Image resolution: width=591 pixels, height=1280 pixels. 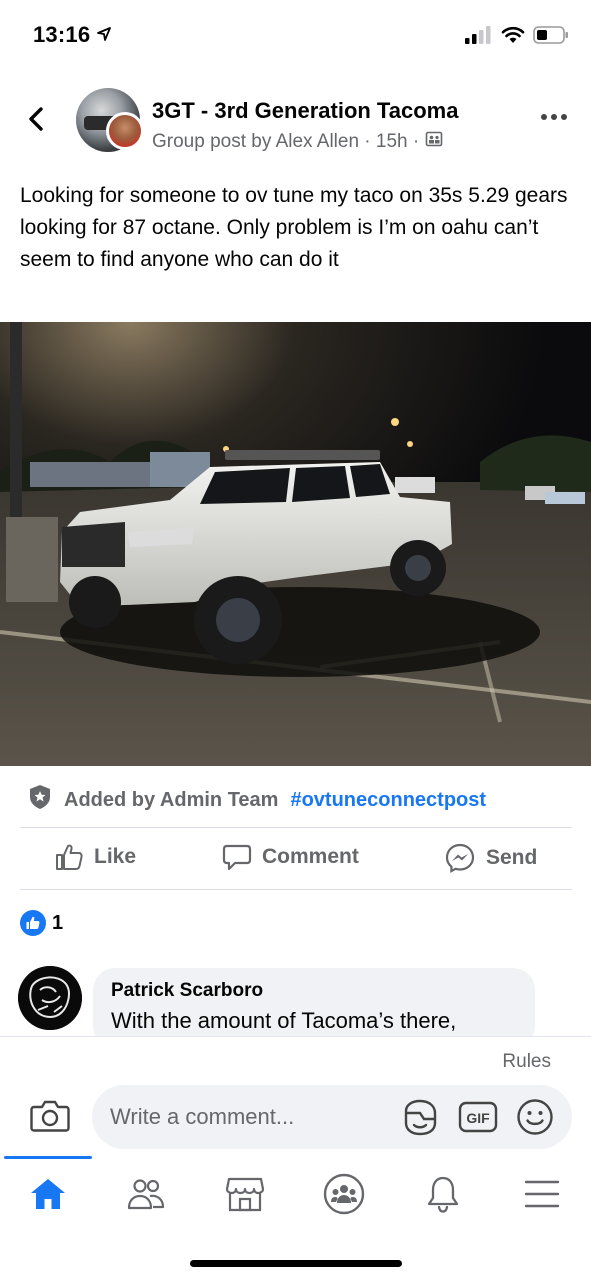 I want to click on active-tab-indicator, so click(x=48, y=1157).